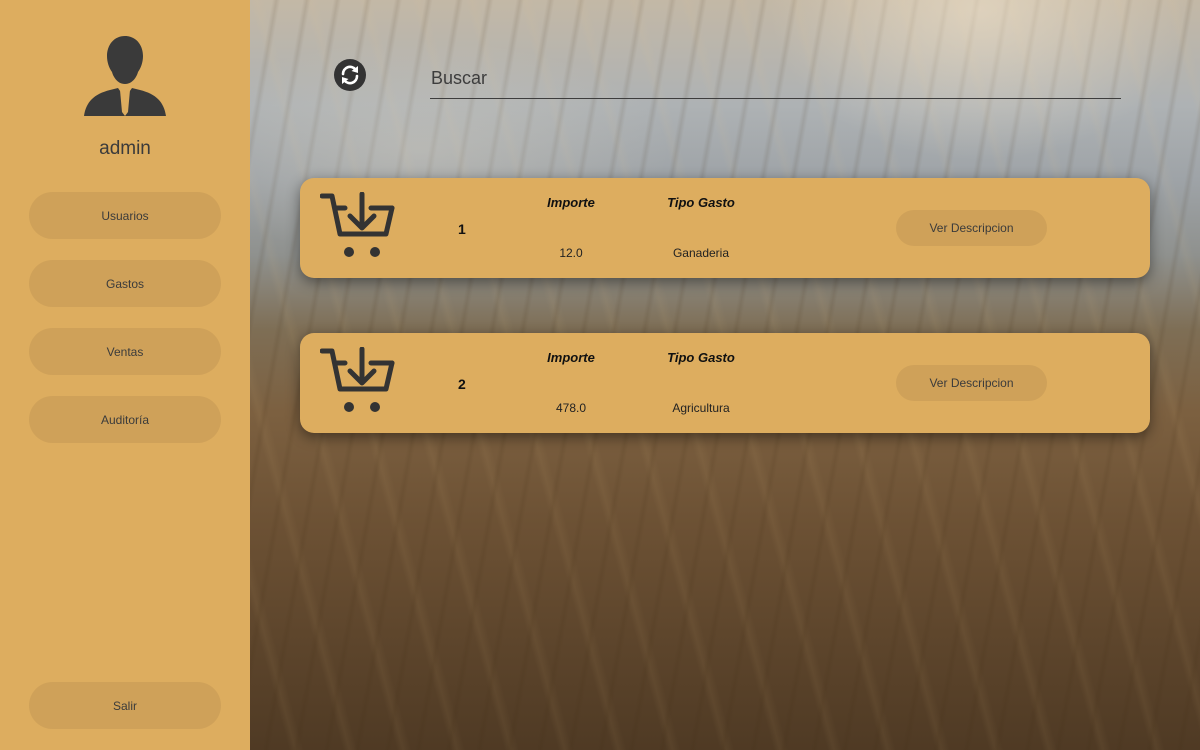  Describe the element at coordinates (701, 408) in the screenshot. I see `tipo-gasto-value: Agricultura` at that location.